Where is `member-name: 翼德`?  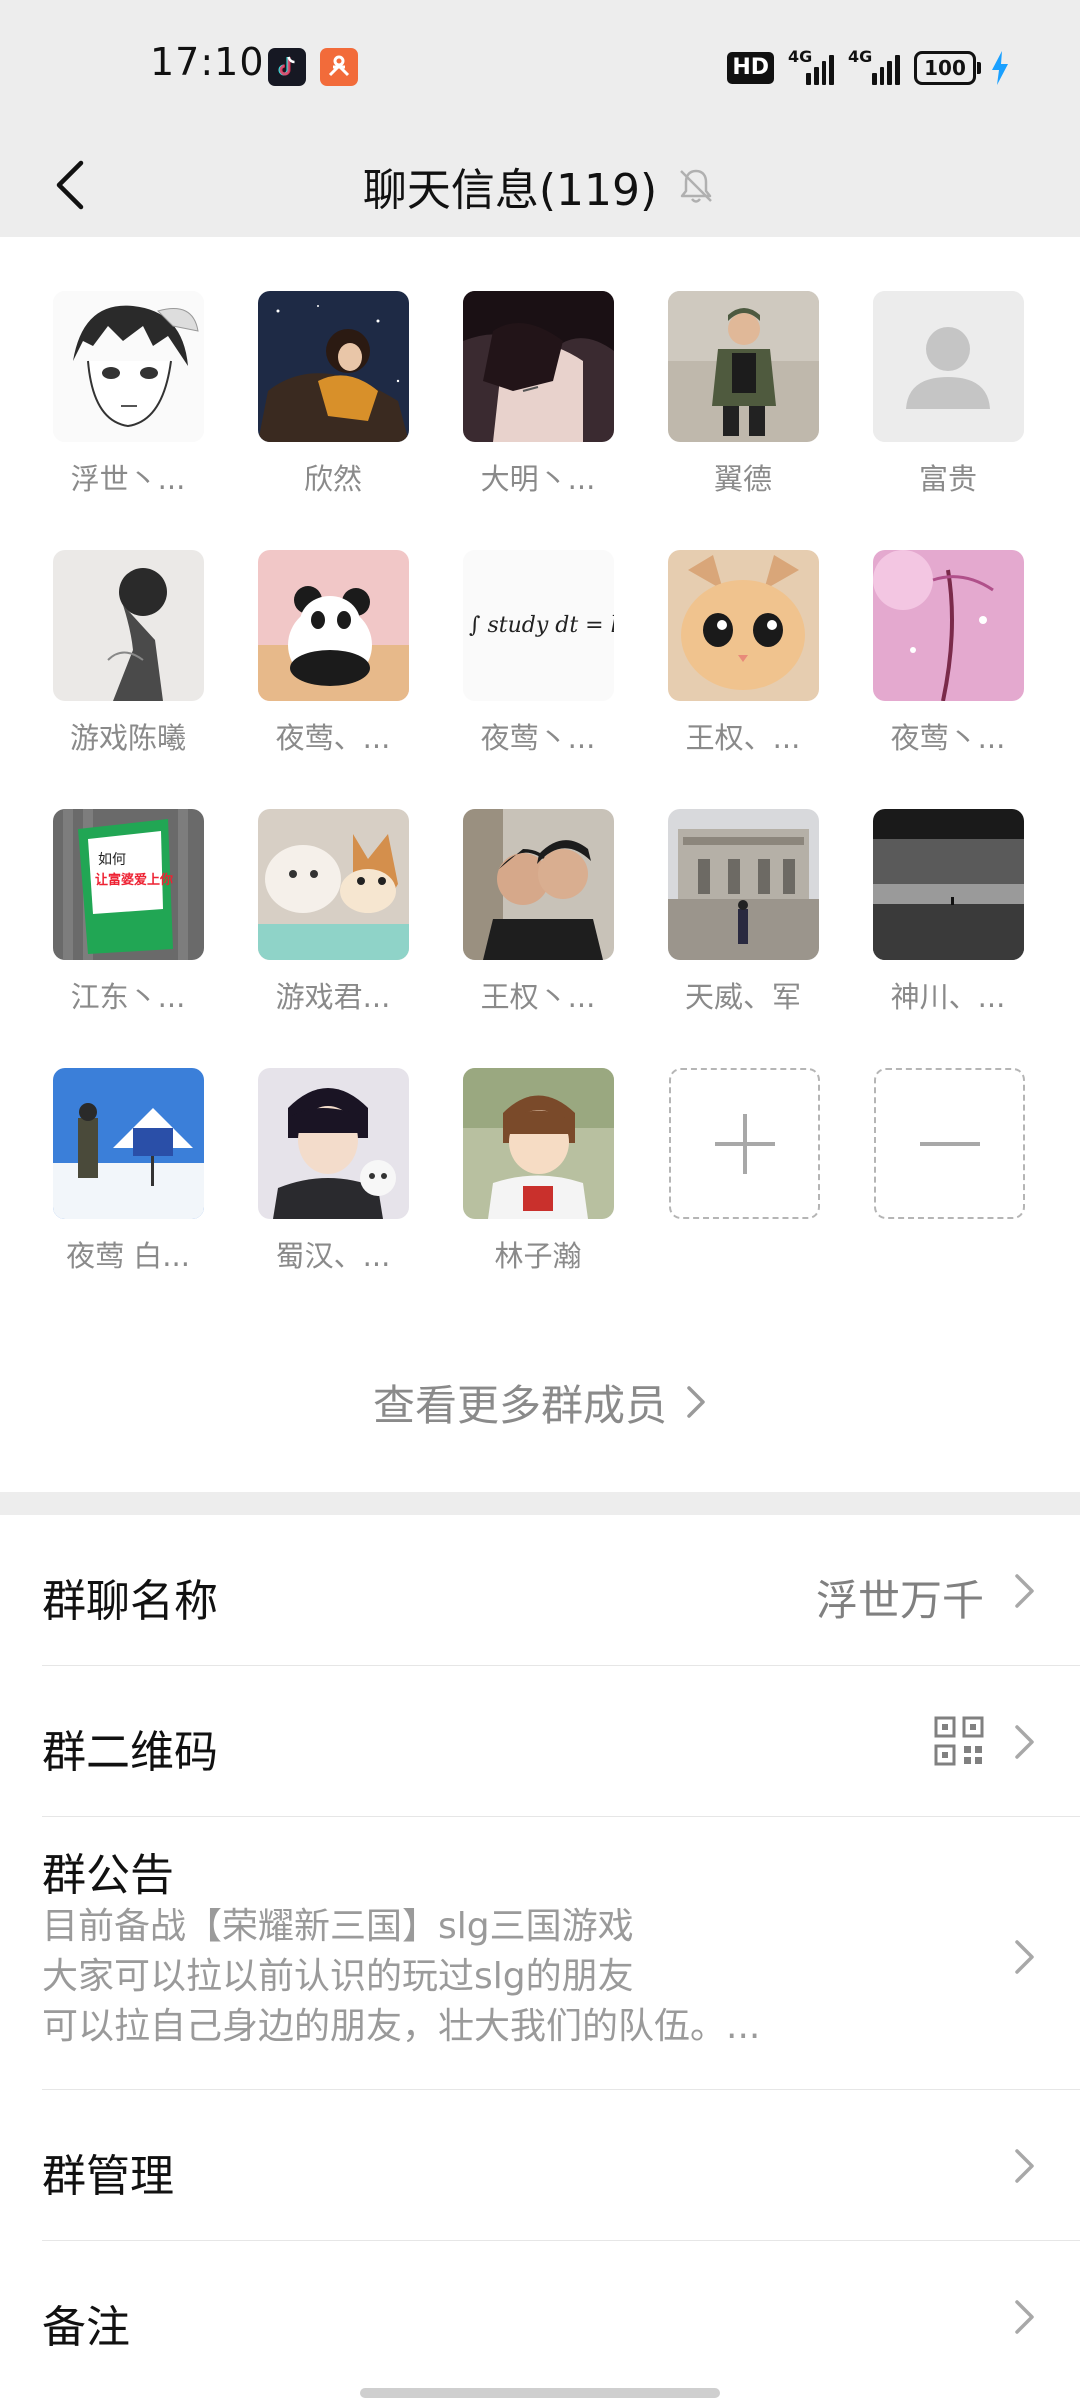 member-name: 翼德 is located at coordinates (742, 479).